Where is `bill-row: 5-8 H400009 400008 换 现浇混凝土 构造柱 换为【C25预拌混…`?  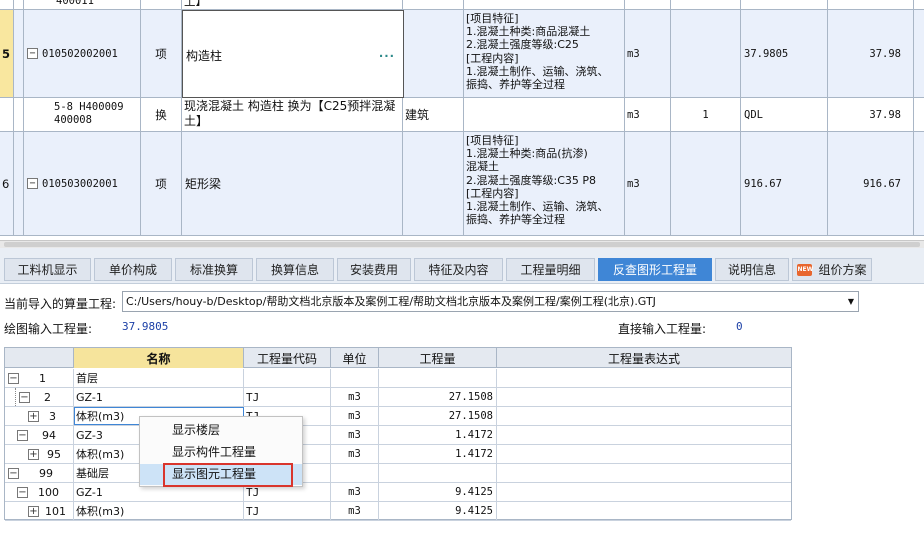 bill-row: 5-8 H400009 400008 换 现浇混凝土 构造柱 换为【C25预拌混… is located at coordinates (462, 115).